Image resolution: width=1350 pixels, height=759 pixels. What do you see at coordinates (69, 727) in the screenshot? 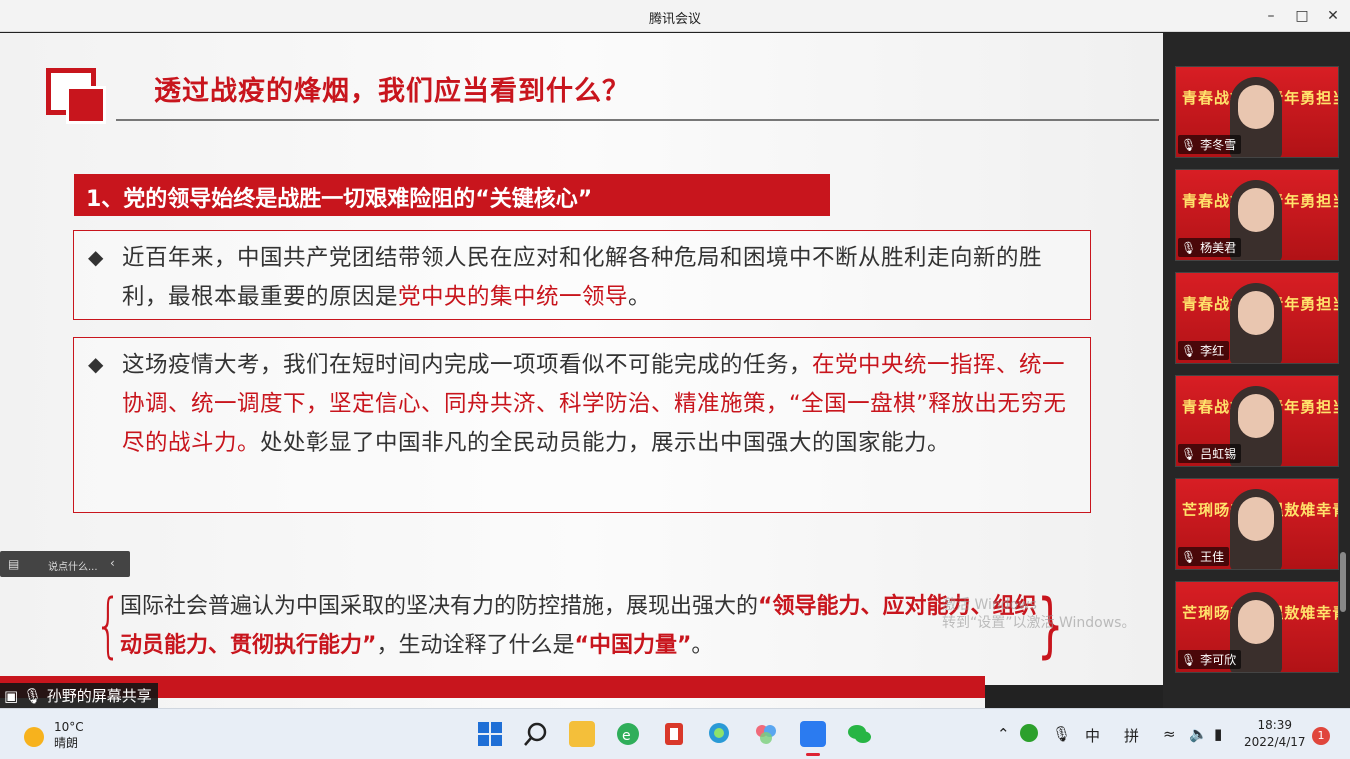
I see `temperature: 10°C` at bounding box center [69, 727].